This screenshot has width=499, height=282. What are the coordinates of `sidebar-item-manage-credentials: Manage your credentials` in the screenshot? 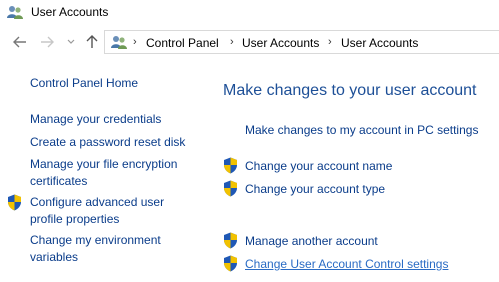 It's located at (95, 119).